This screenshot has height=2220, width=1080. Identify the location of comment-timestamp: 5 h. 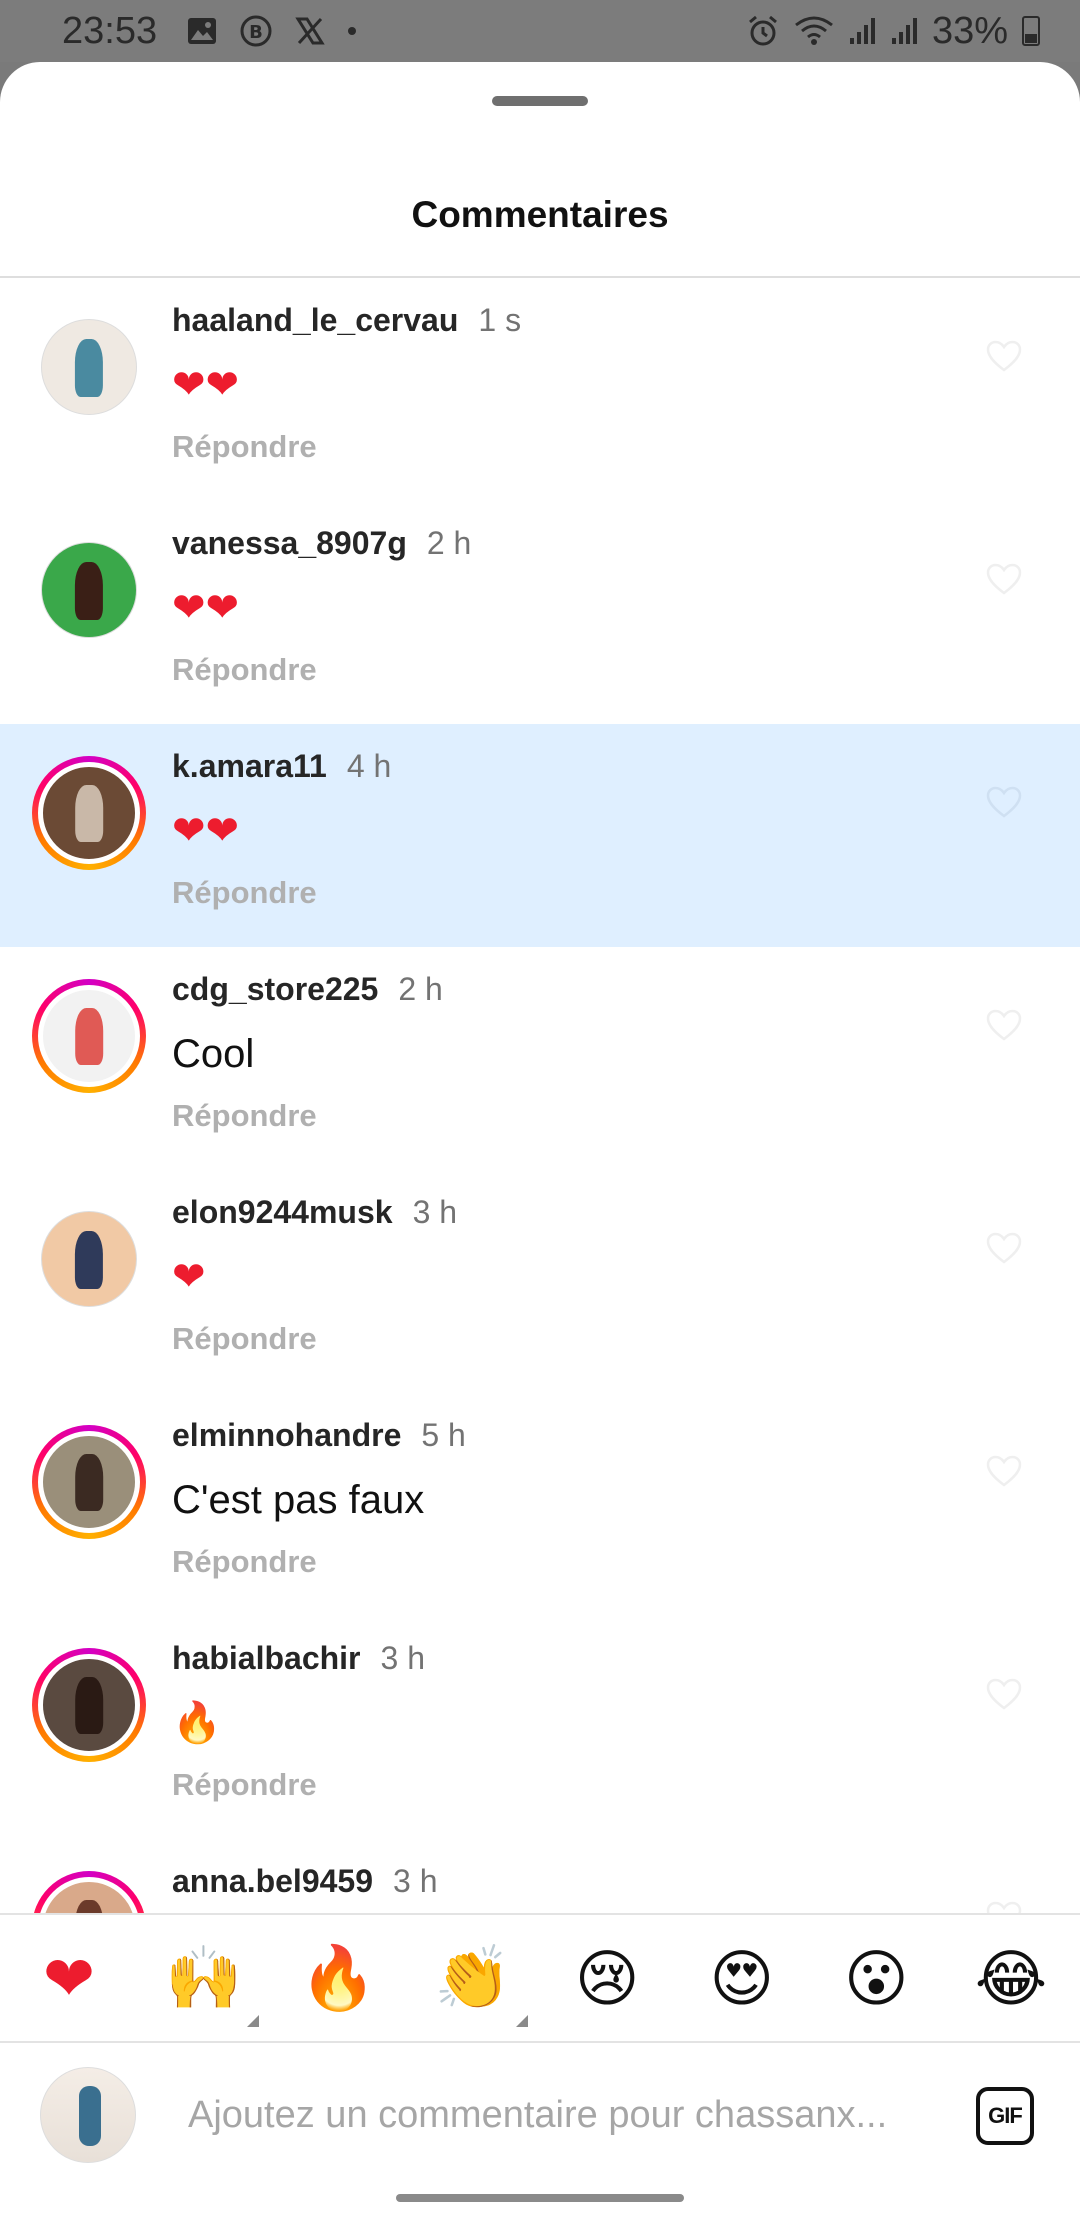
(443, 1435).